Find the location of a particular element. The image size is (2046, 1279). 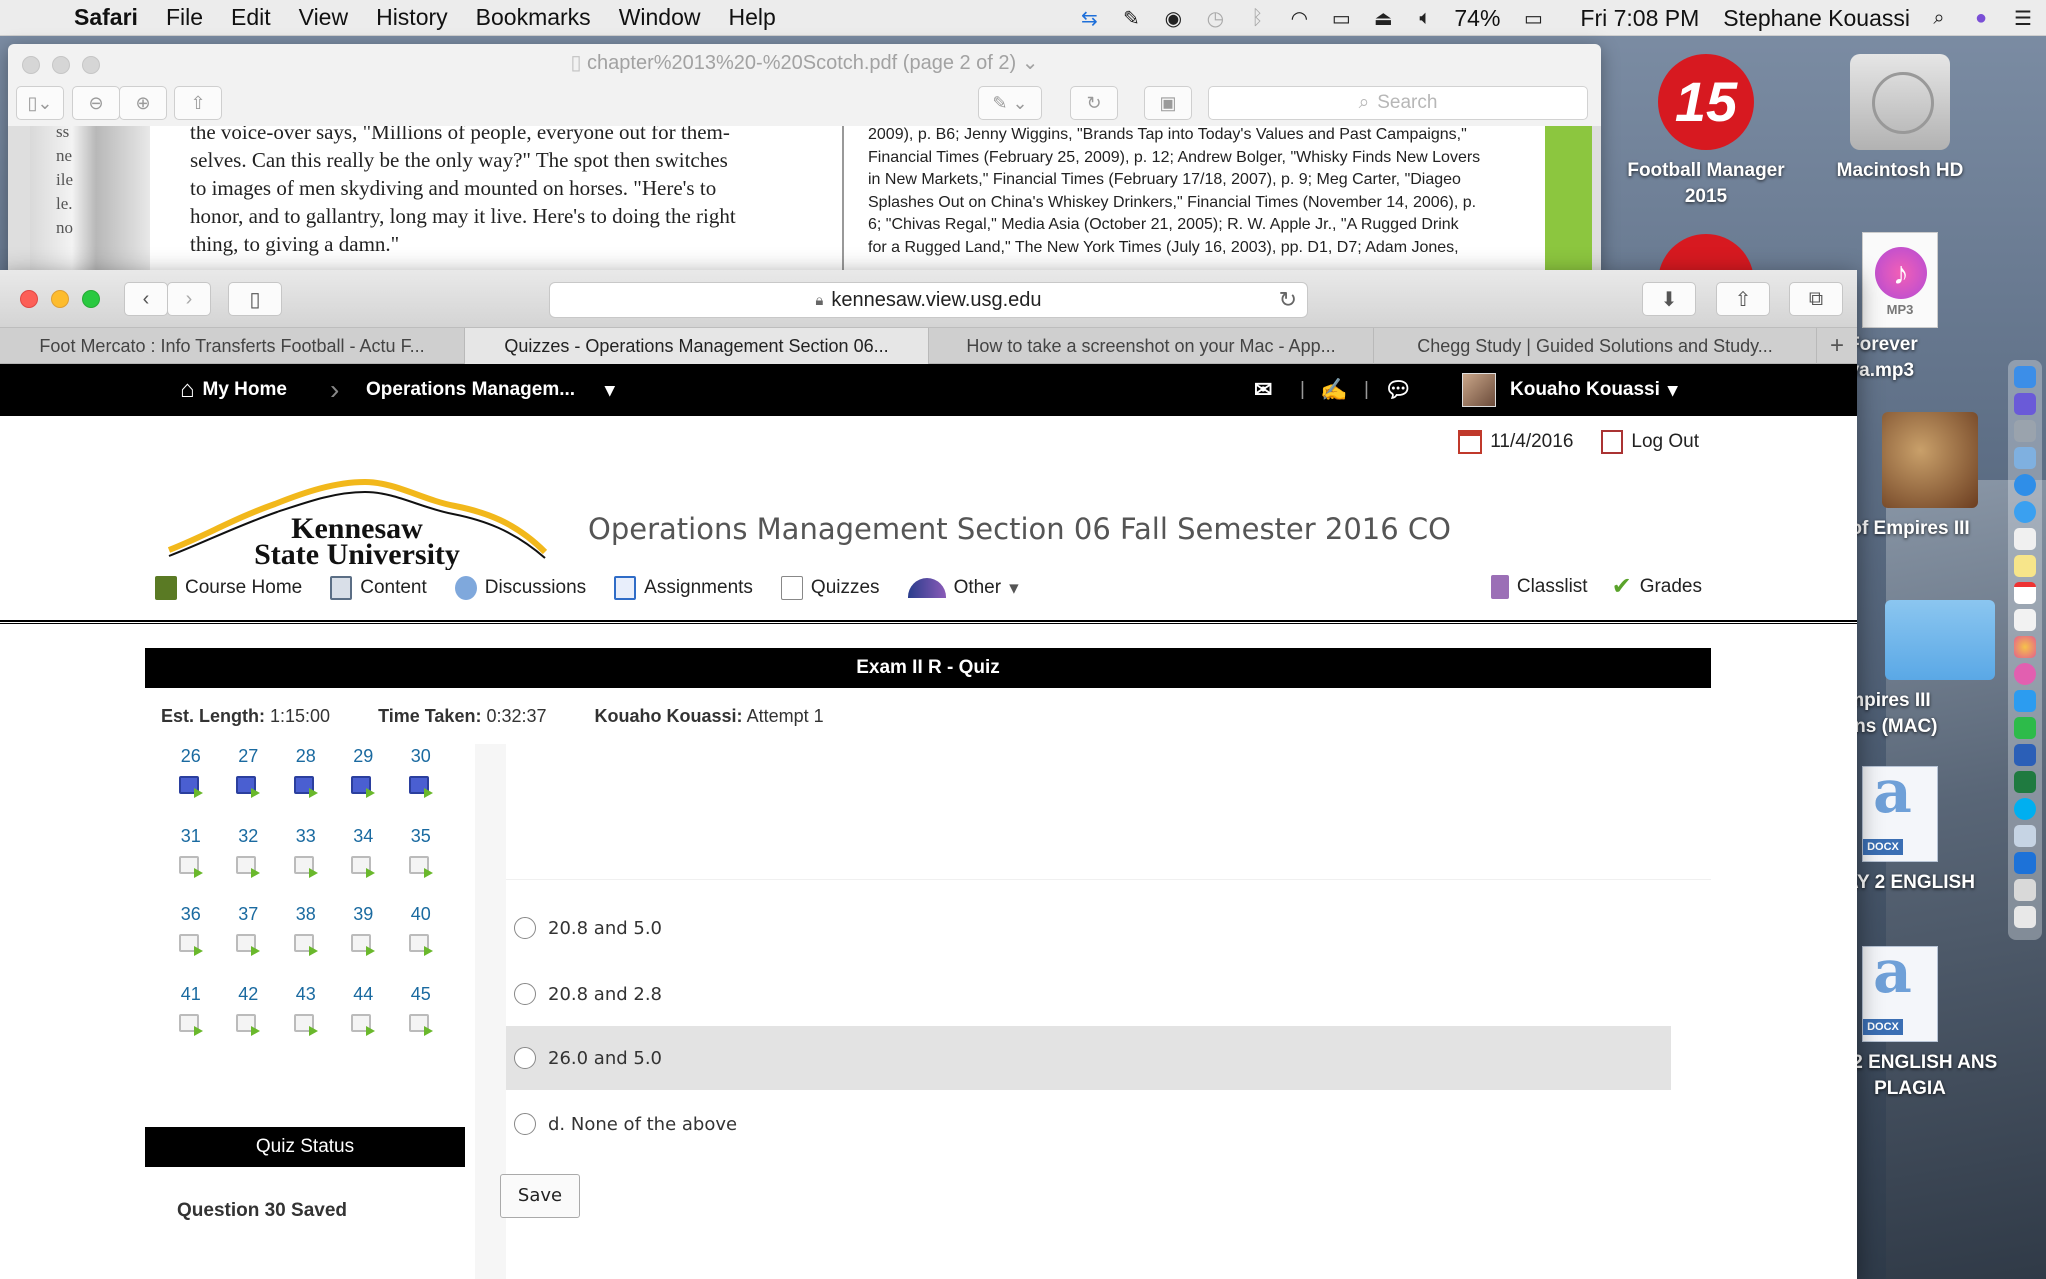

desktop-icon-macintosh-hd: Macintosh HD is located at coordinates (1900, 119).